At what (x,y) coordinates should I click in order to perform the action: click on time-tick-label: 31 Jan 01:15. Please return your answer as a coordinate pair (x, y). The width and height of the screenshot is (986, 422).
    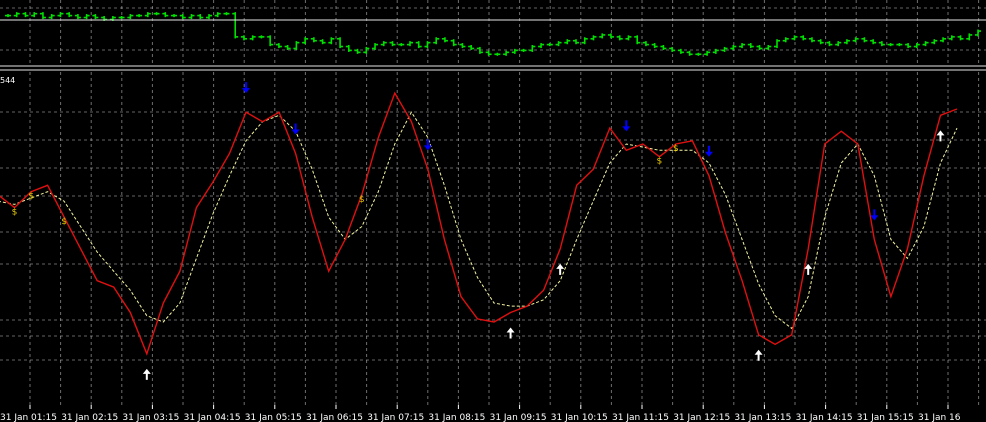
    Looking at the image, I should click on (28, 417).